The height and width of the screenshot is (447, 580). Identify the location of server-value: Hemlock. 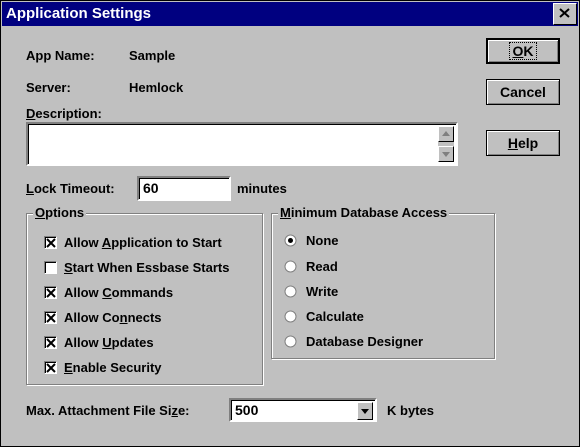
(156, 87).